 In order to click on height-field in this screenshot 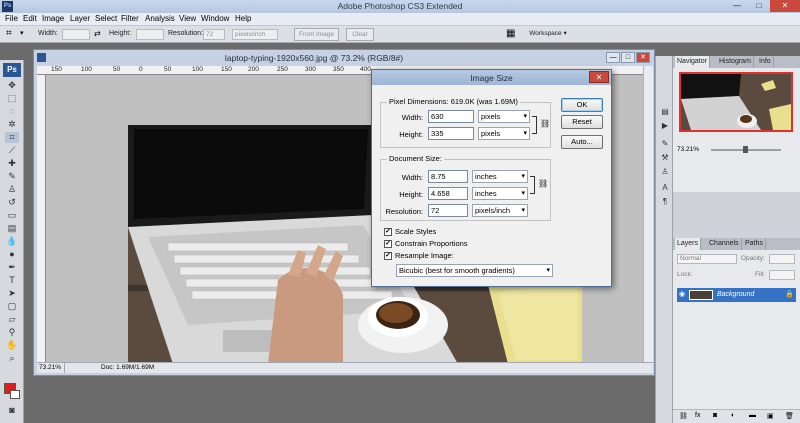, I will do `click(150, 34)`.